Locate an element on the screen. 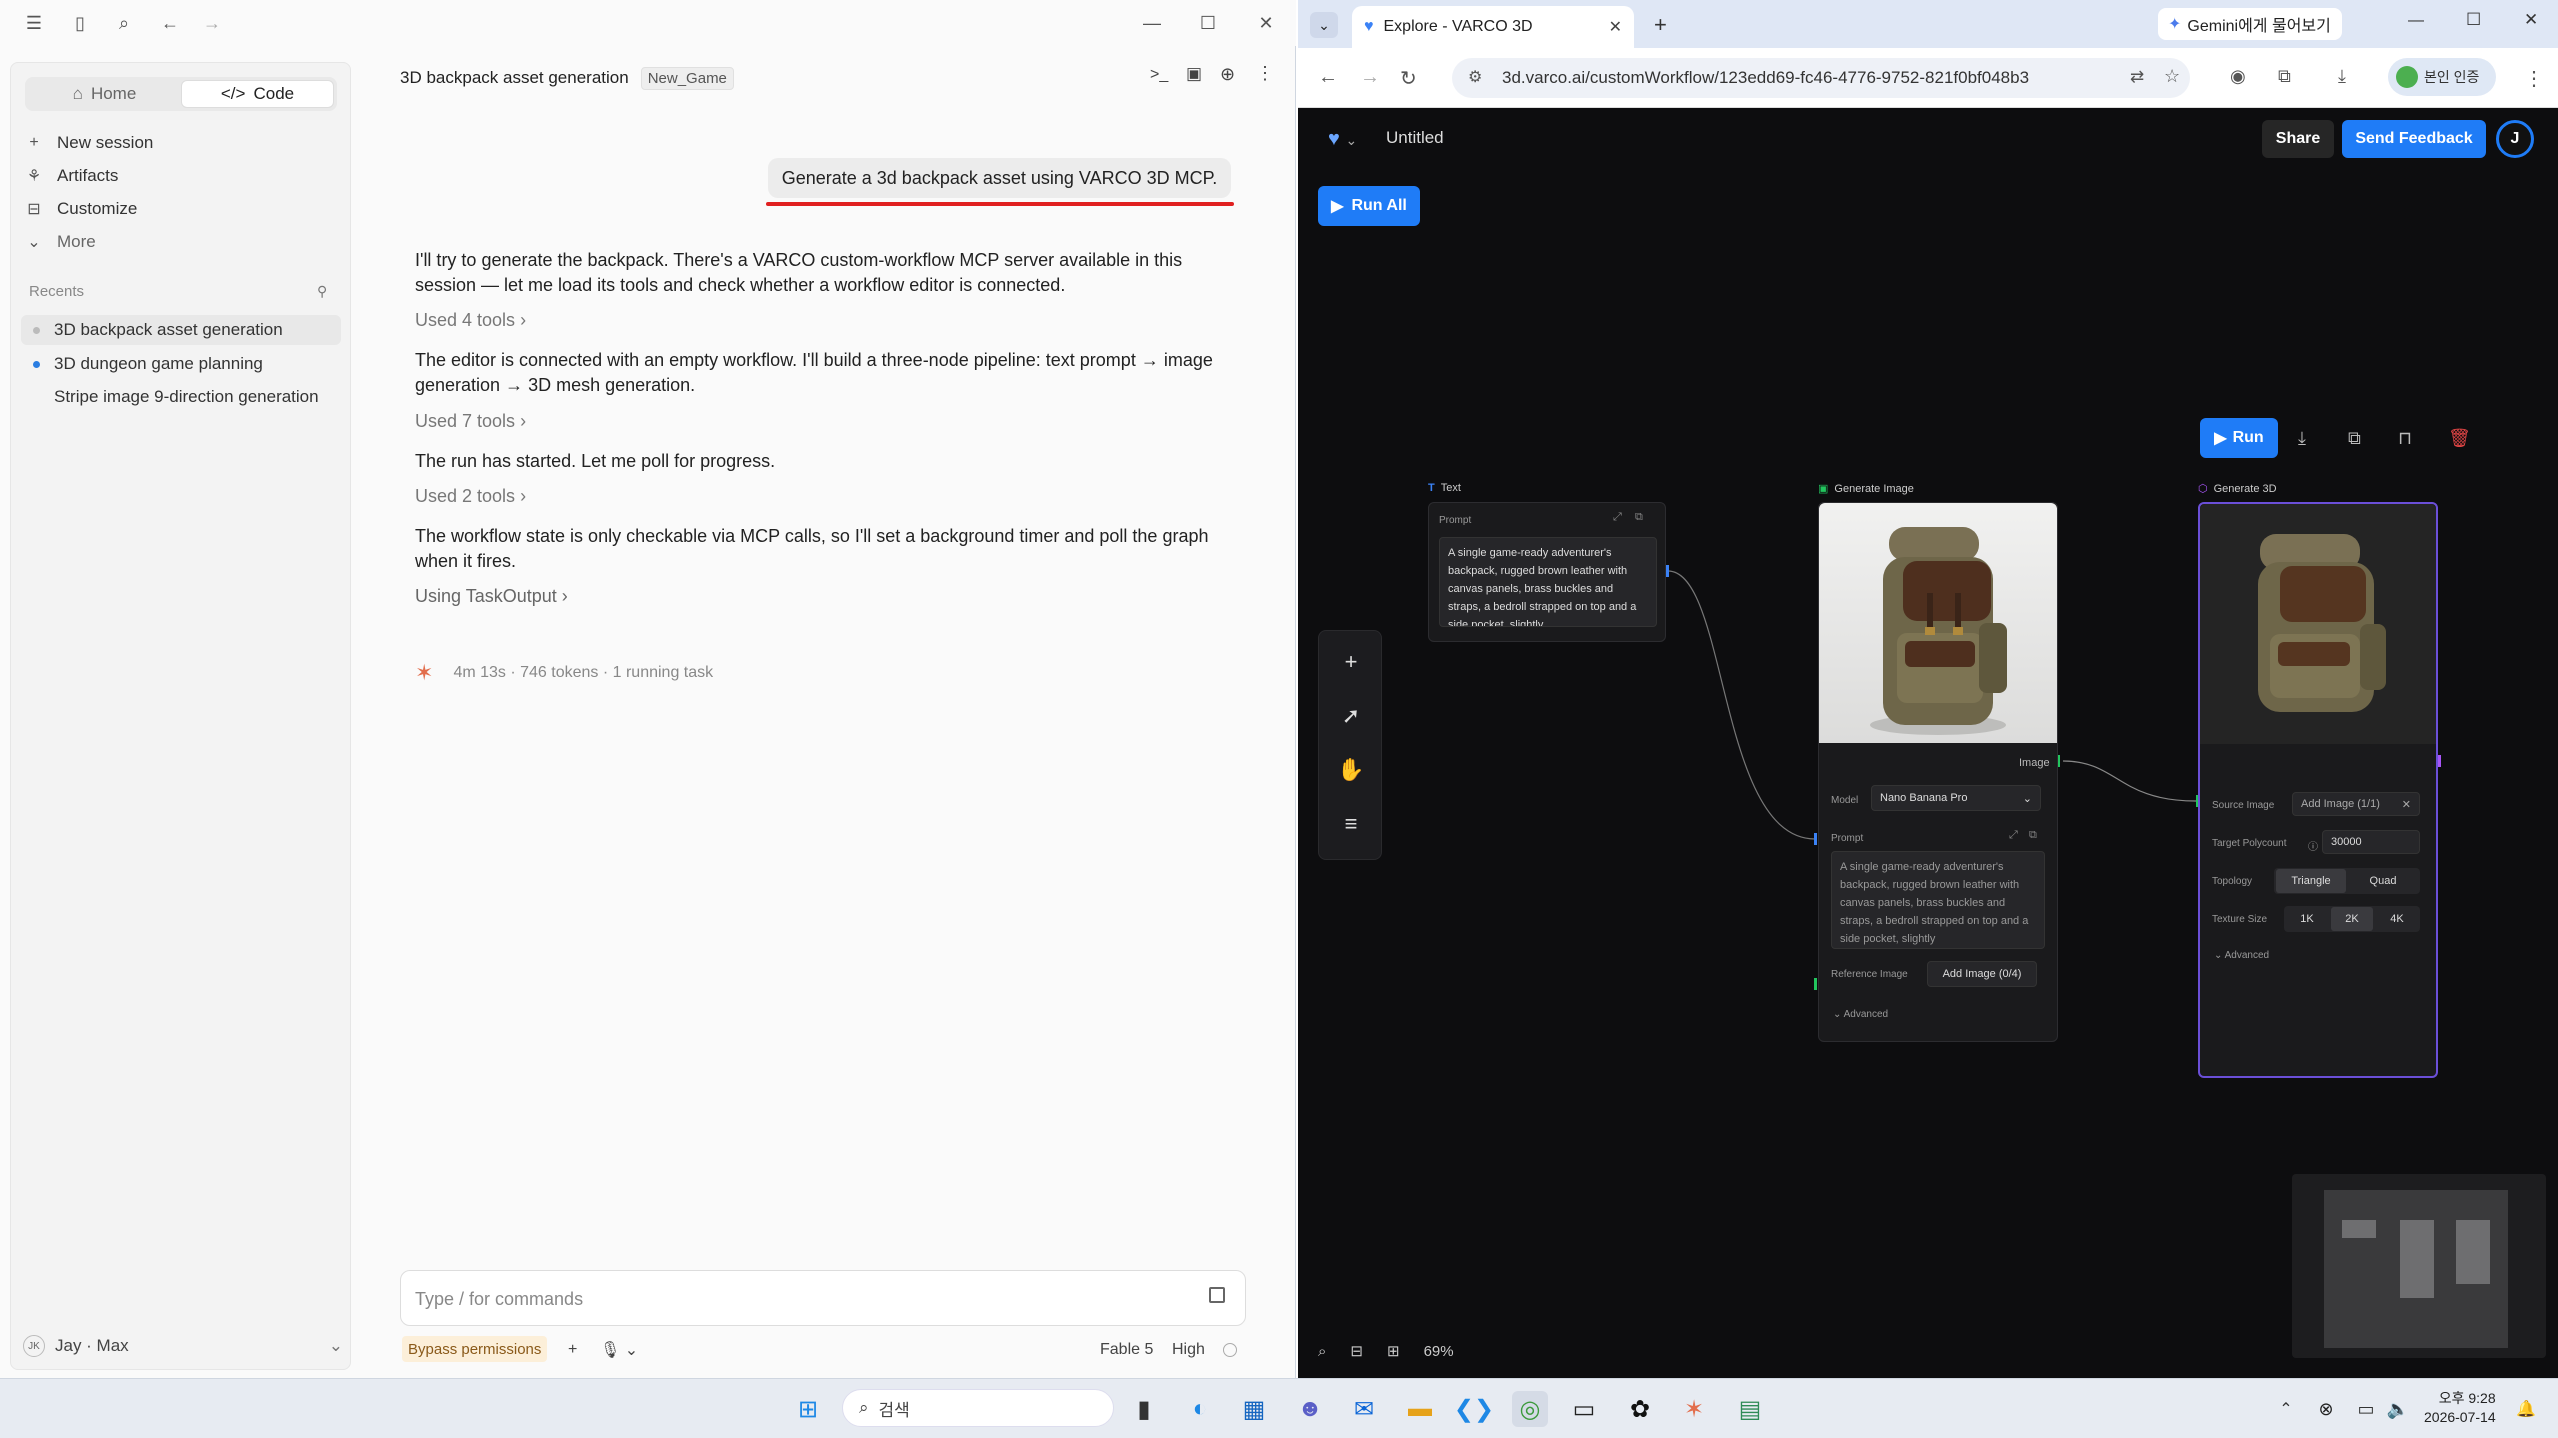  project-tag: New_Game is located at coordinates (687, 78).